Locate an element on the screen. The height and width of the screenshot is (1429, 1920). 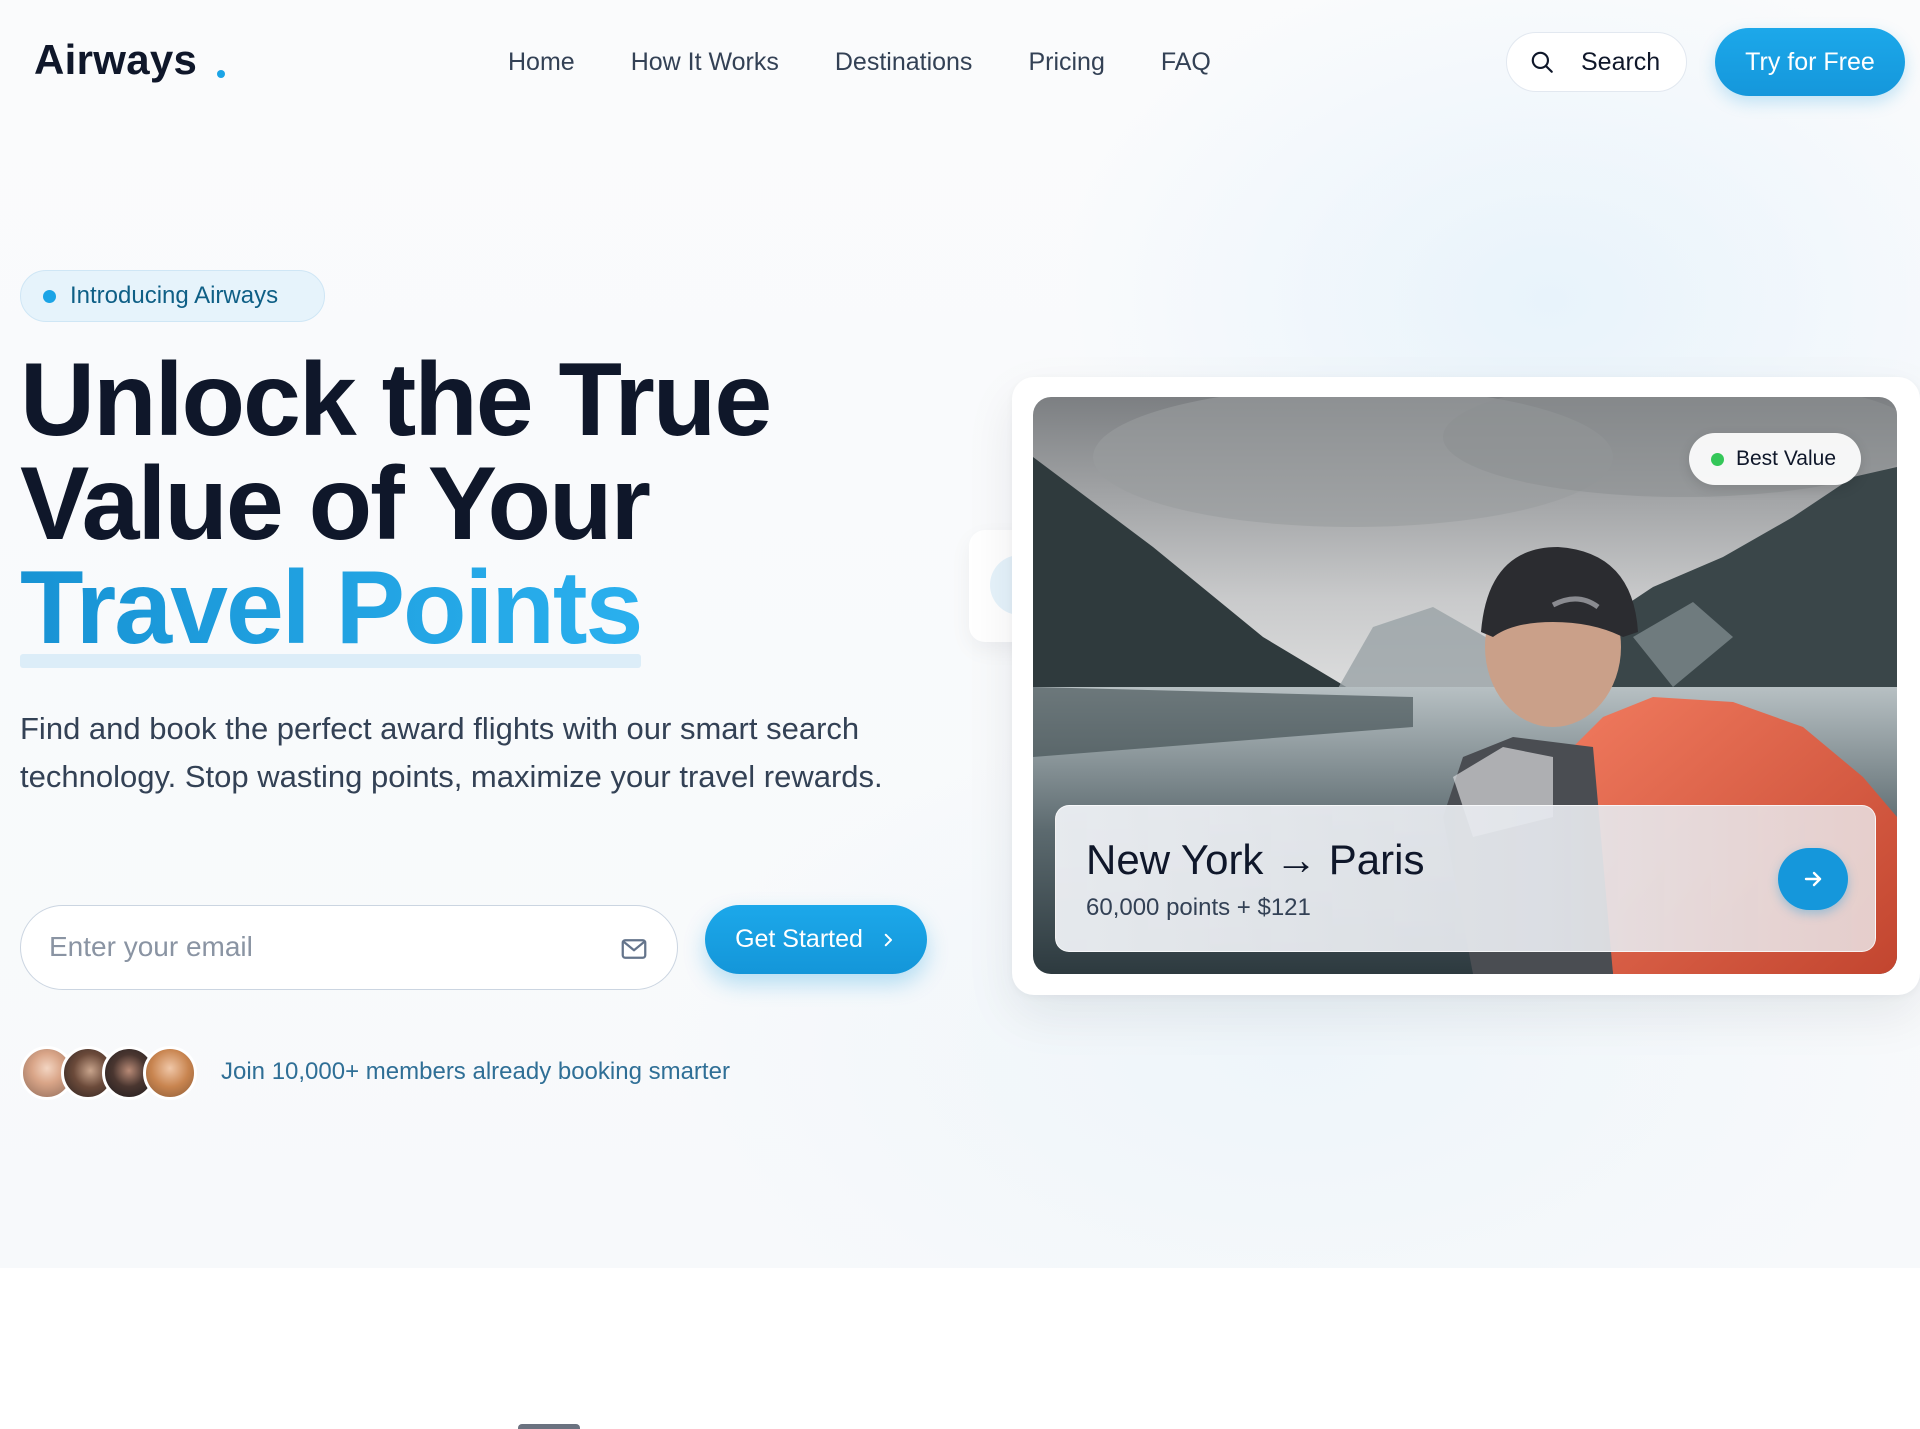
route-go-button is located at coordinates (1813, 879).